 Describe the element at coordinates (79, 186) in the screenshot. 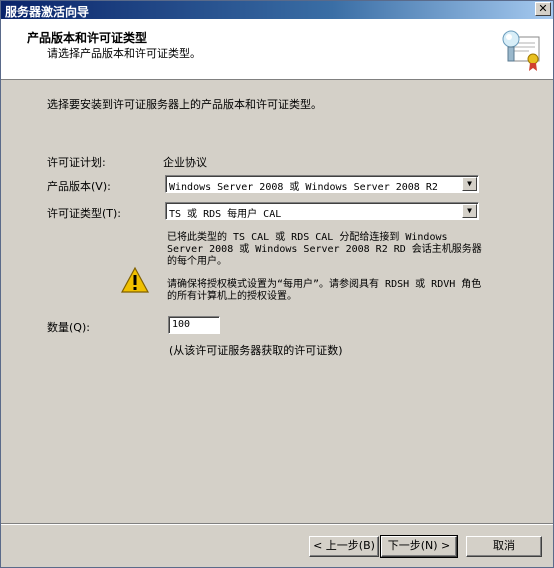

I see `product-edition-label: 产品版本(V):` at that location.